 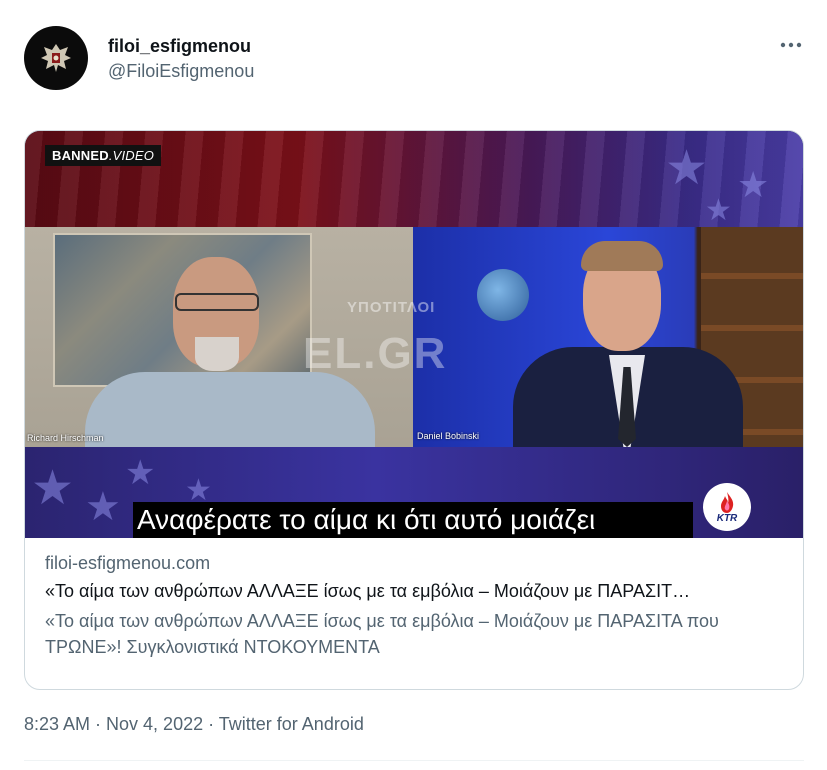 What do you see at coordinates (414, 61) in the screenshot?
I see `tweet-header: filoi_esfigmenou @FiloiEsfigmenou` at bounding box center [414, 61].